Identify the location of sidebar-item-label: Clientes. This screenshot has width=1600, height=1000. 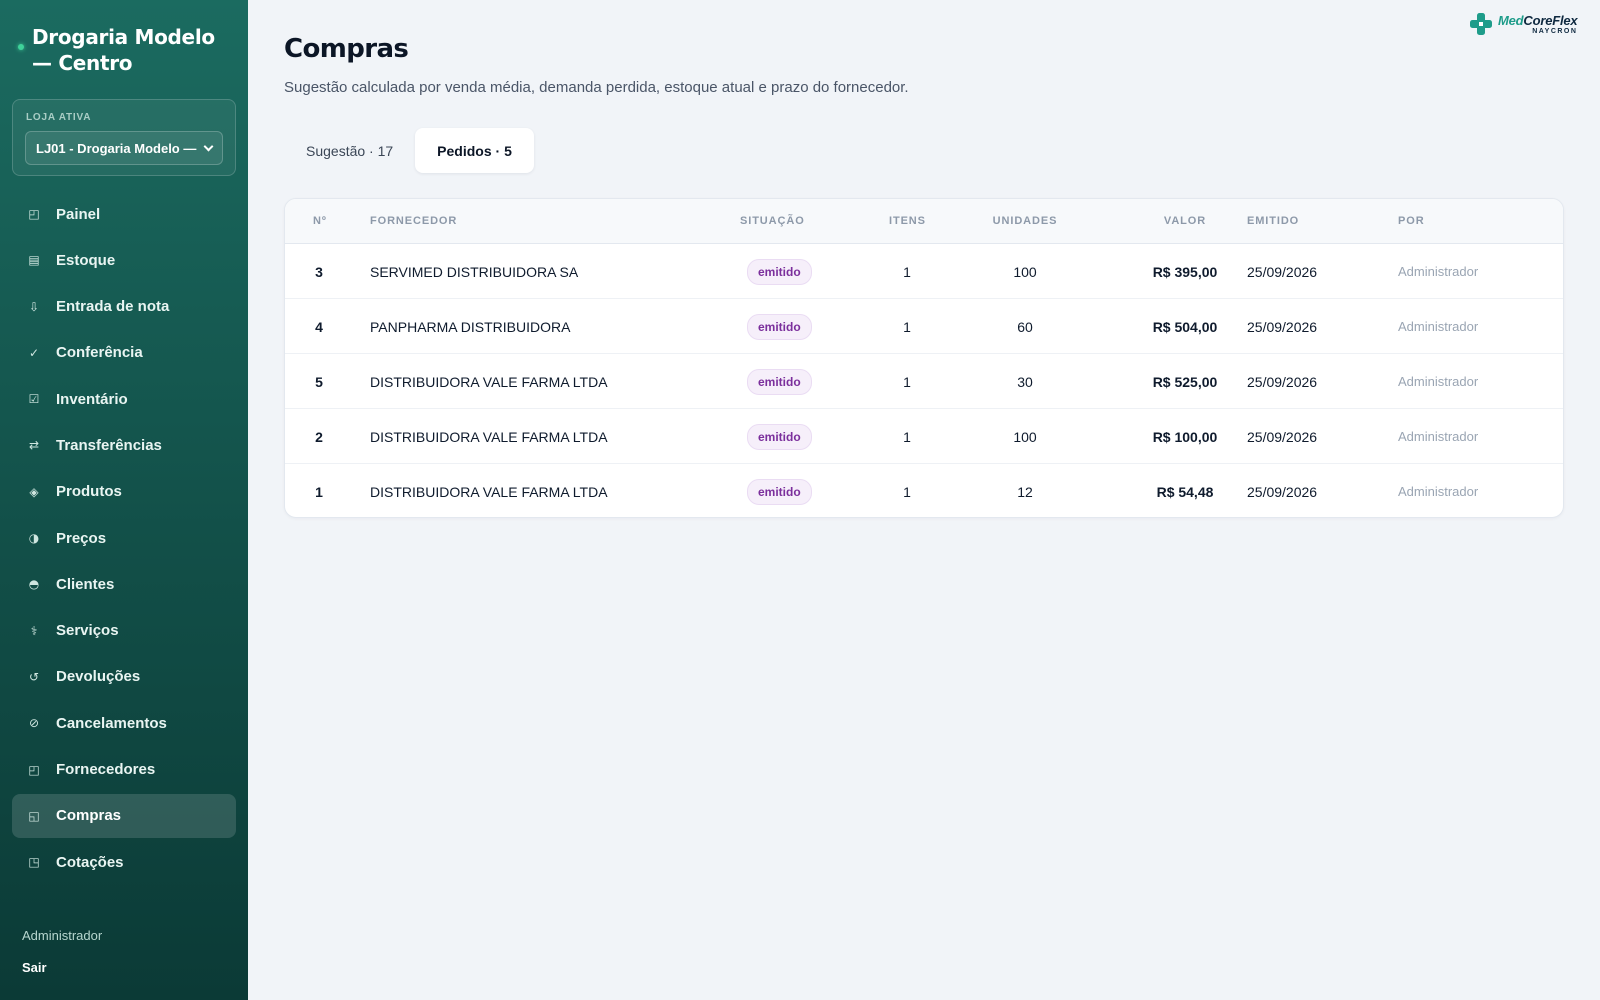
(85, 584).